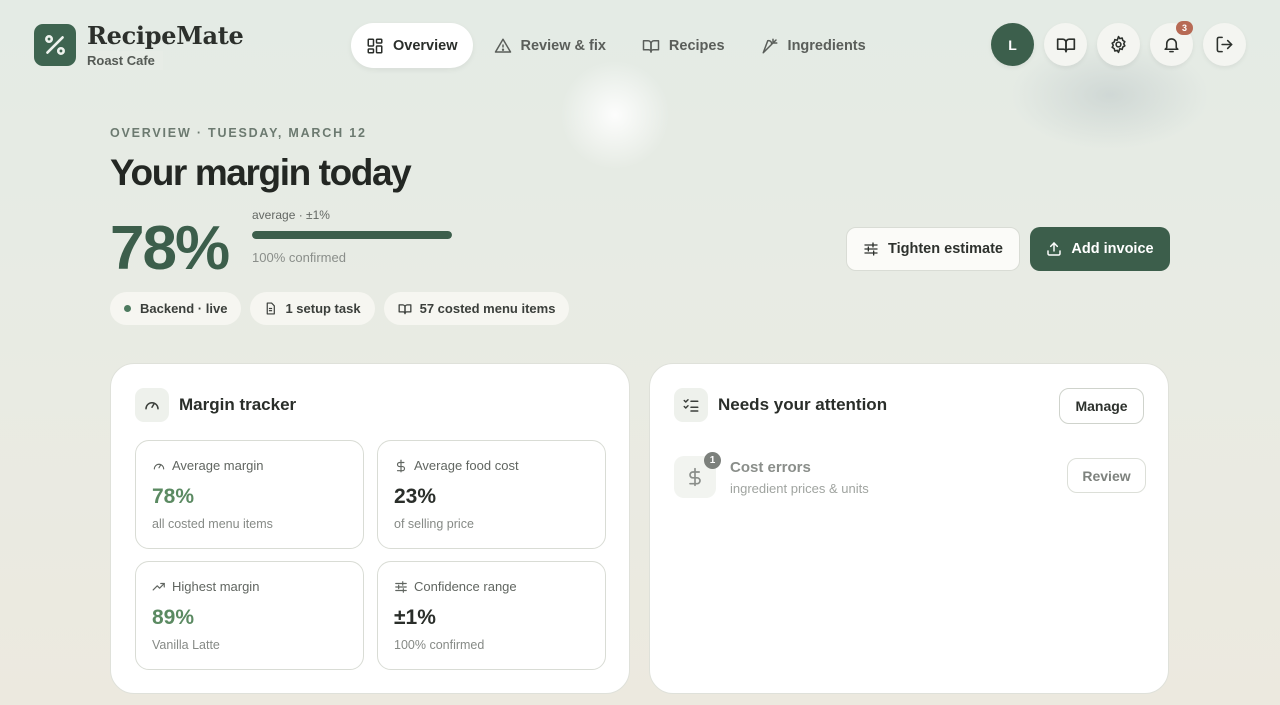  I want to click on stat-highest-margin: Highest margin 89% Vanilla Latte, so click(249, 615).